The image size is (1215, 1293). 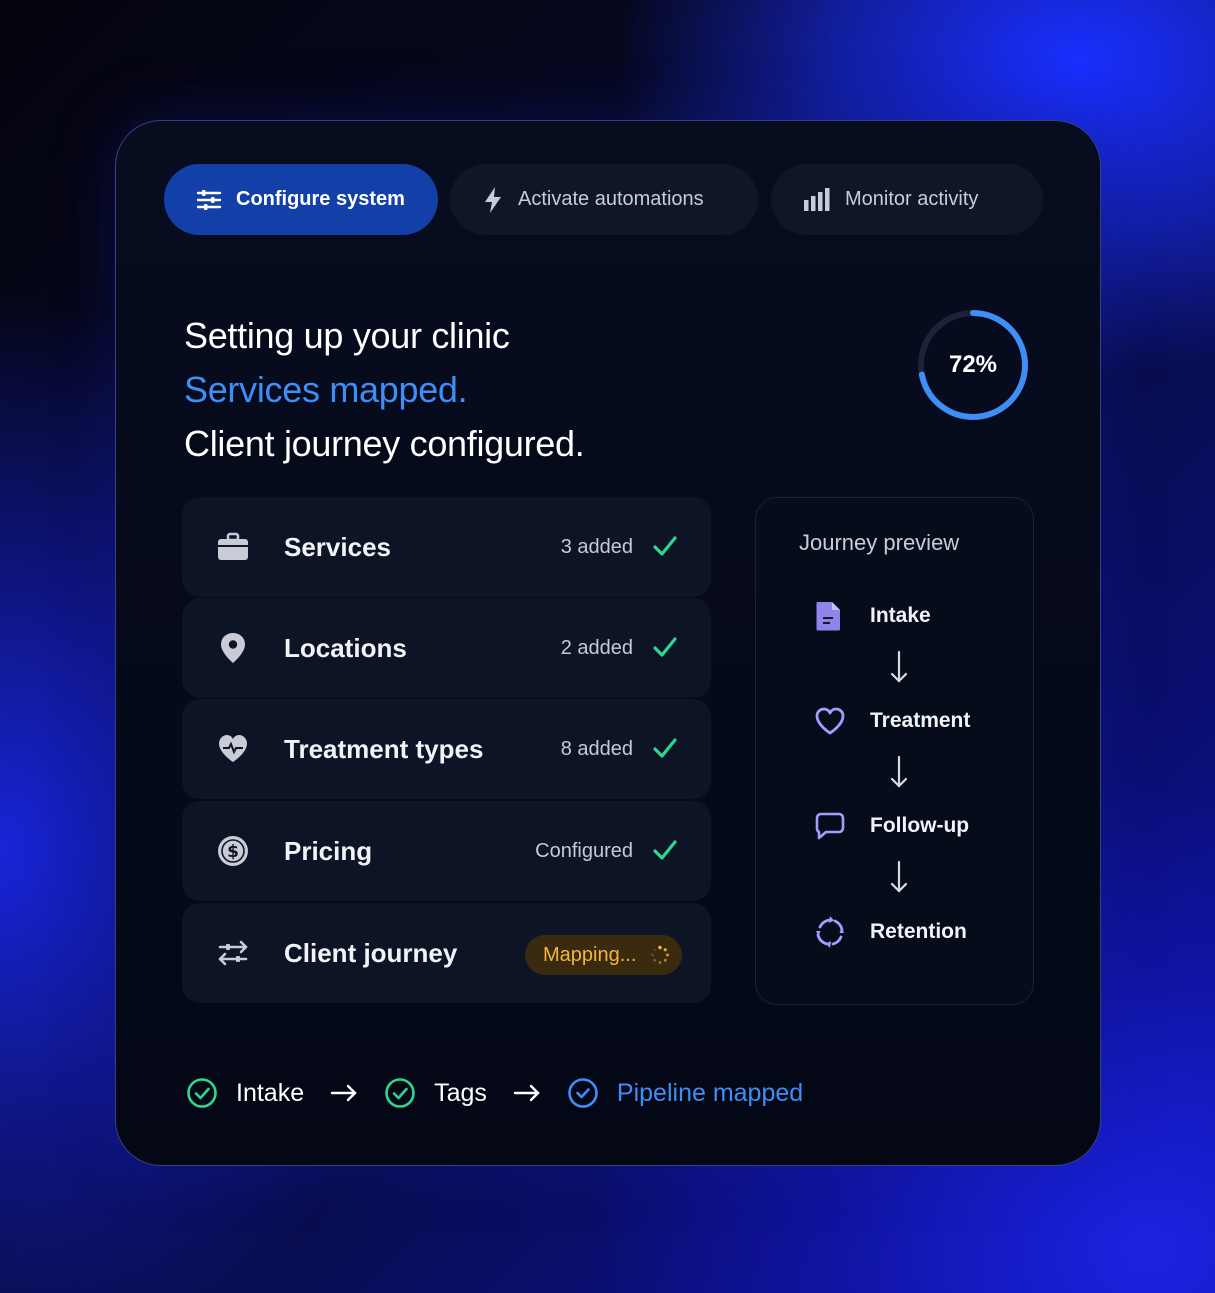 What do you see at coordinates (830, 721) in the screenshot?
I see `heart-icon` at bounding box center [830, 721].